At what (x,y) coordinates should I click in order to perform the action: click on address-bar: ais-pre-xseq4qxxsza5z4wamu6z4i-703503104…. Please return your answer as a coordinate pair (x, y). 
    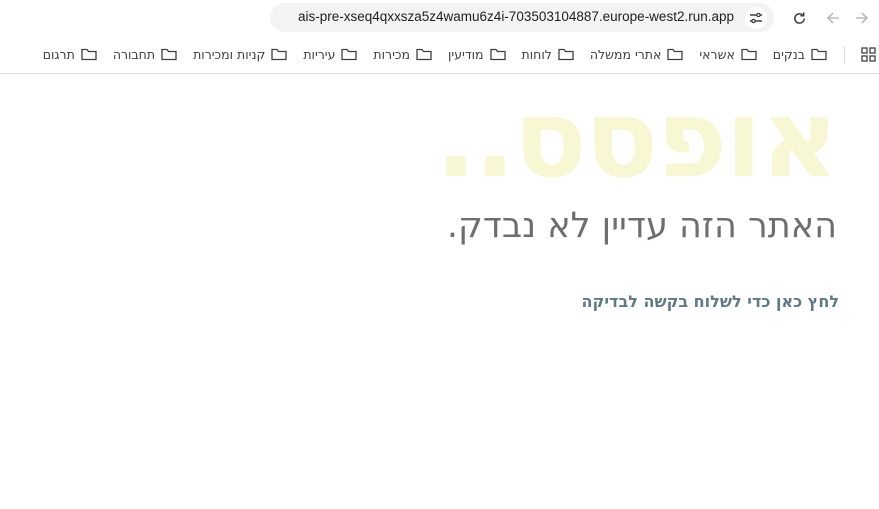
    Looking at the image, I should click on (522, 17).